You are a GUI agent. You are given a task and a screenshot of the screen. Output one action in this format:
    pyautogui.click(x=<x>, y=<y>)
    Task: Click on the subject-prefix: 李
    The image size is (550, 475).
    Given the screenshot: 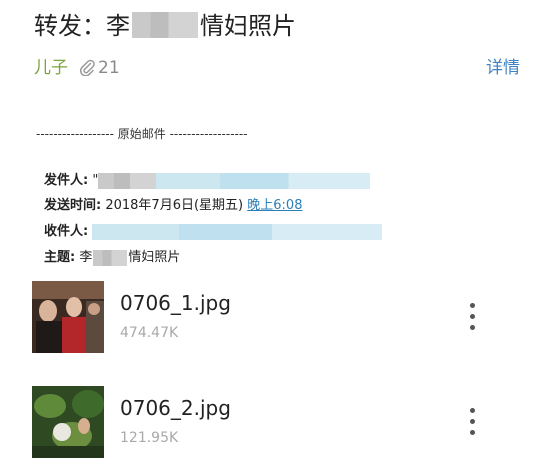 What is the action you would take?
    pyautogui.click(x=86, y=257)
    